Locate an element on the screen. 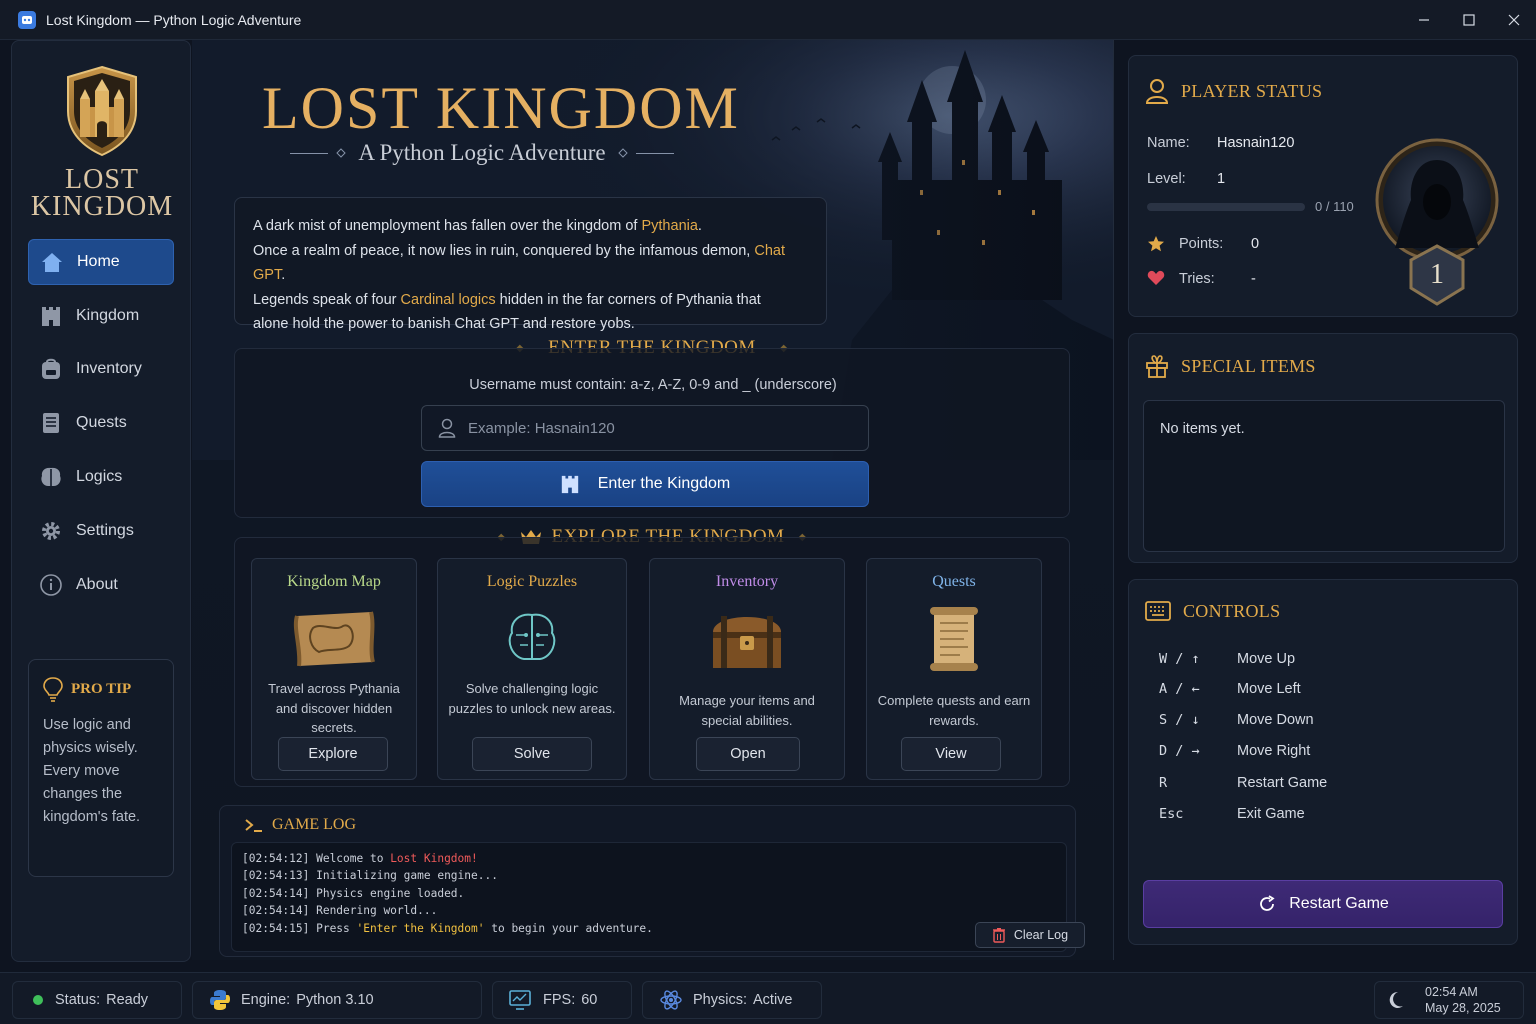 The width and height of the screenshot is (1536, 1024). explore-button: Explore is located at coordinates (333, 754).